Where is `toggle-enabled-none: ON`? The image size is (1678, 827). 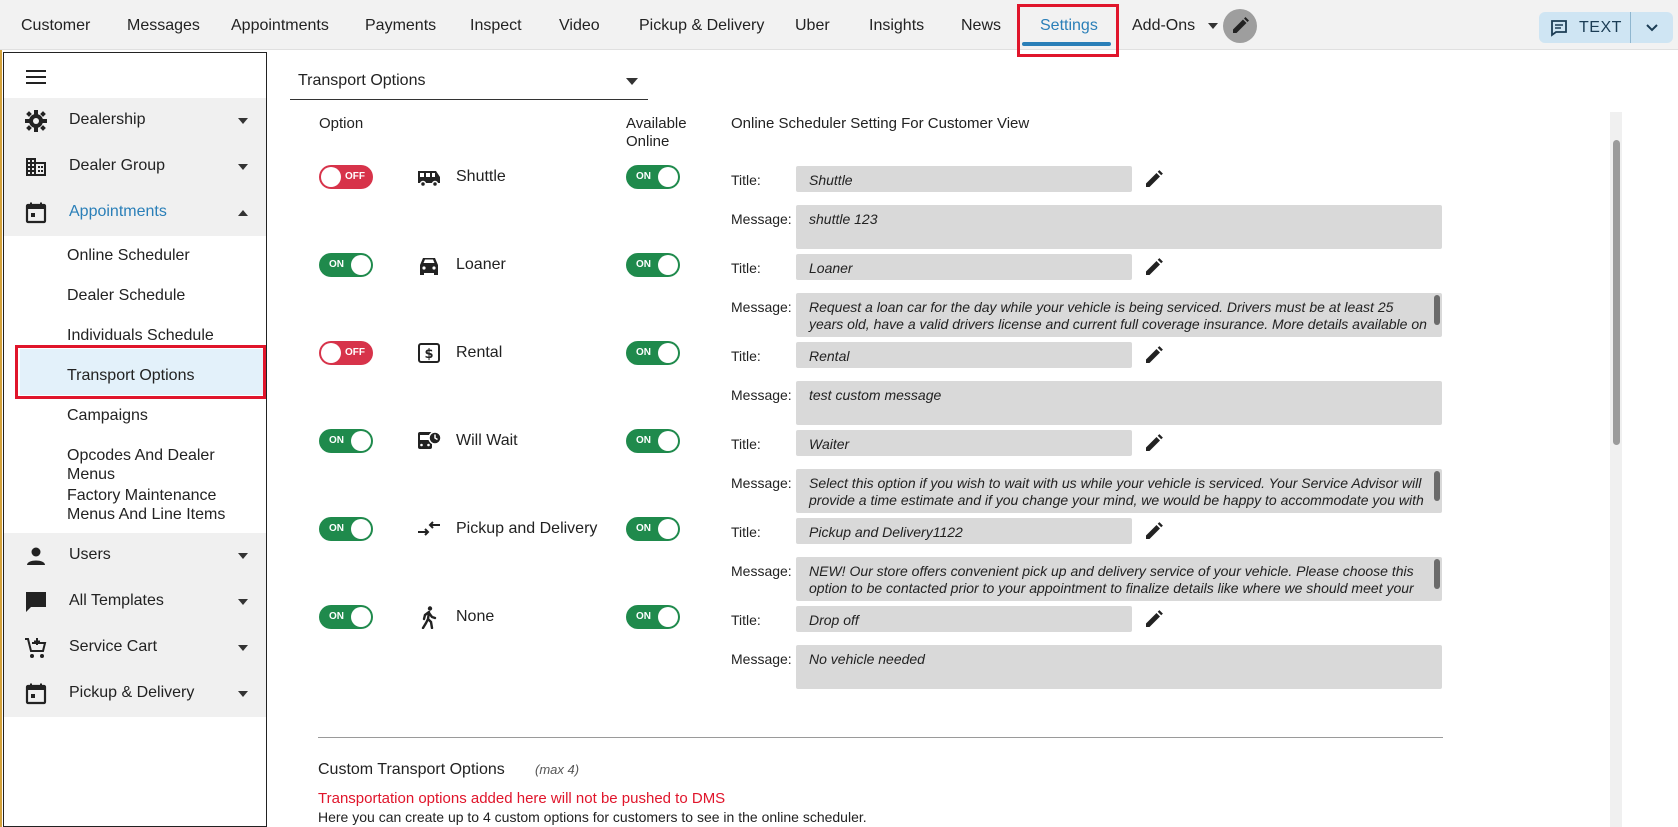
toggle-enabled-none: ON is located at coordinates (346, 617).